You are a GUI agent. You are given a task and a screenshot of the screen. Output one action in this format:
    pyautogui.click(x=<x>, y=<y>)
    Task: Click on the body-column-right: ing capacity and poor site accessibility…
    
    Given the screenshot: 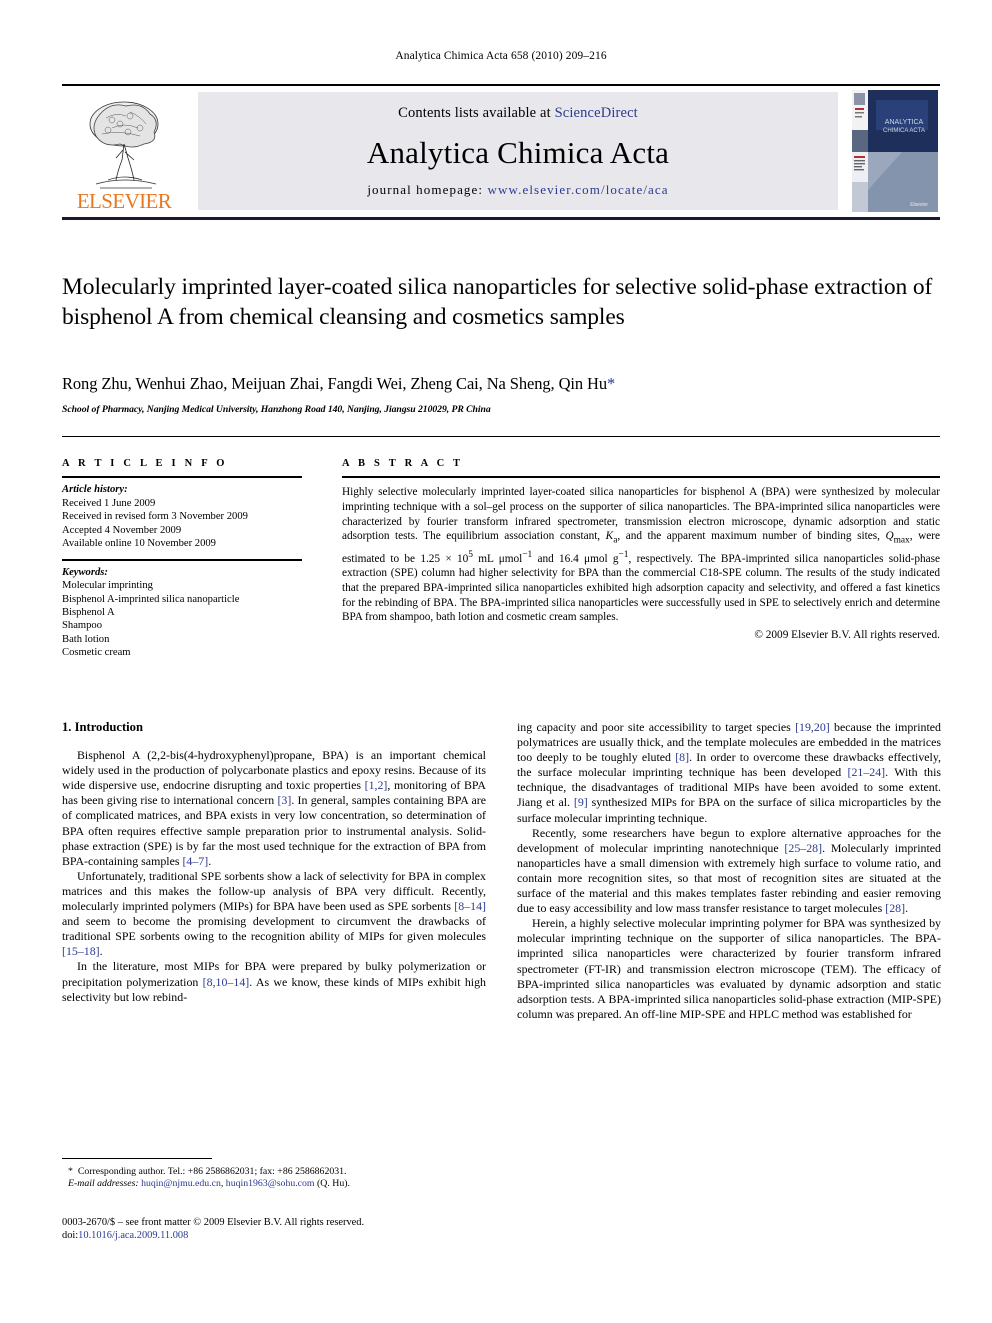 What is the action you would take?
    pyautogui.click(x=729, y=871)
    